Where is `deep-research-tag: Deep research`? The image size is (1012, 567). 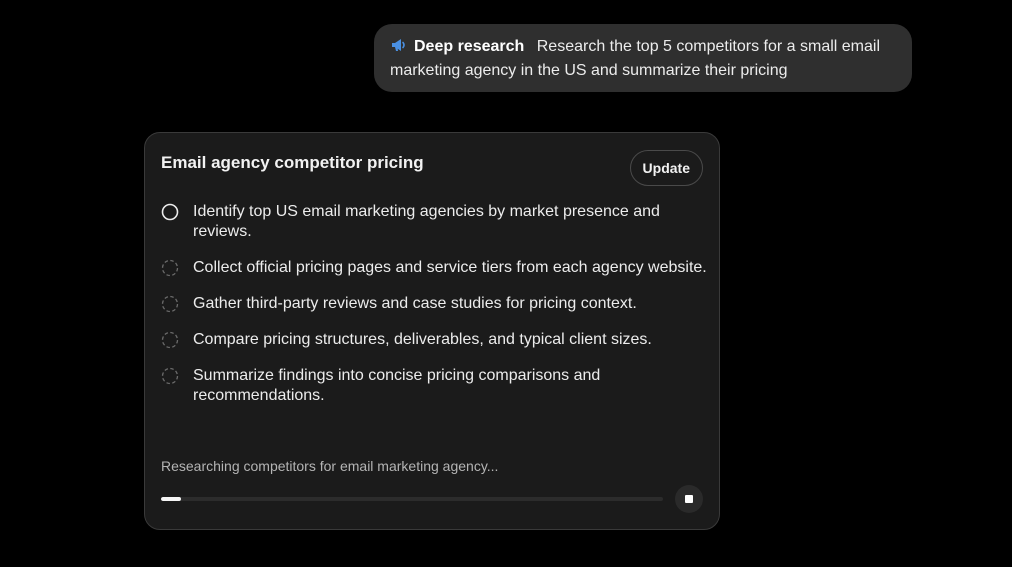 deep-research-tag: Deep research is located at coordinates (463, 46).